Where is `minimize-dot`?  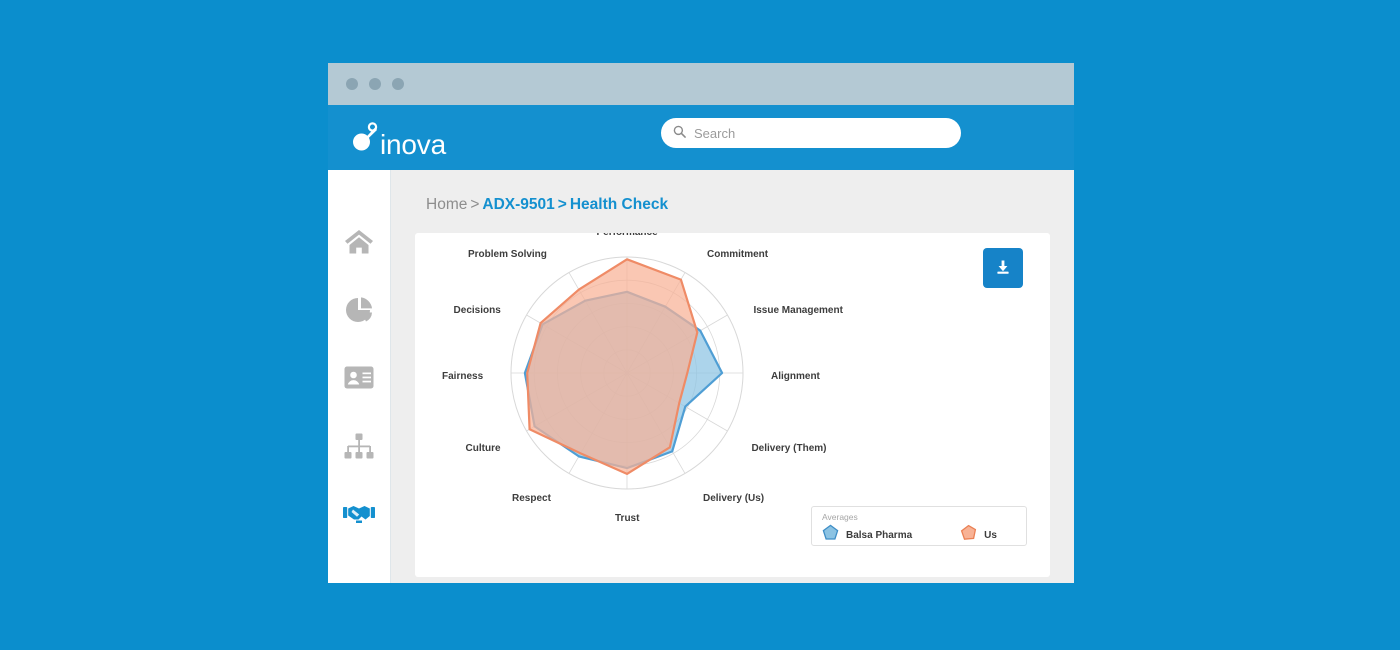
minimize-dot is located at coordinates (375, 84).